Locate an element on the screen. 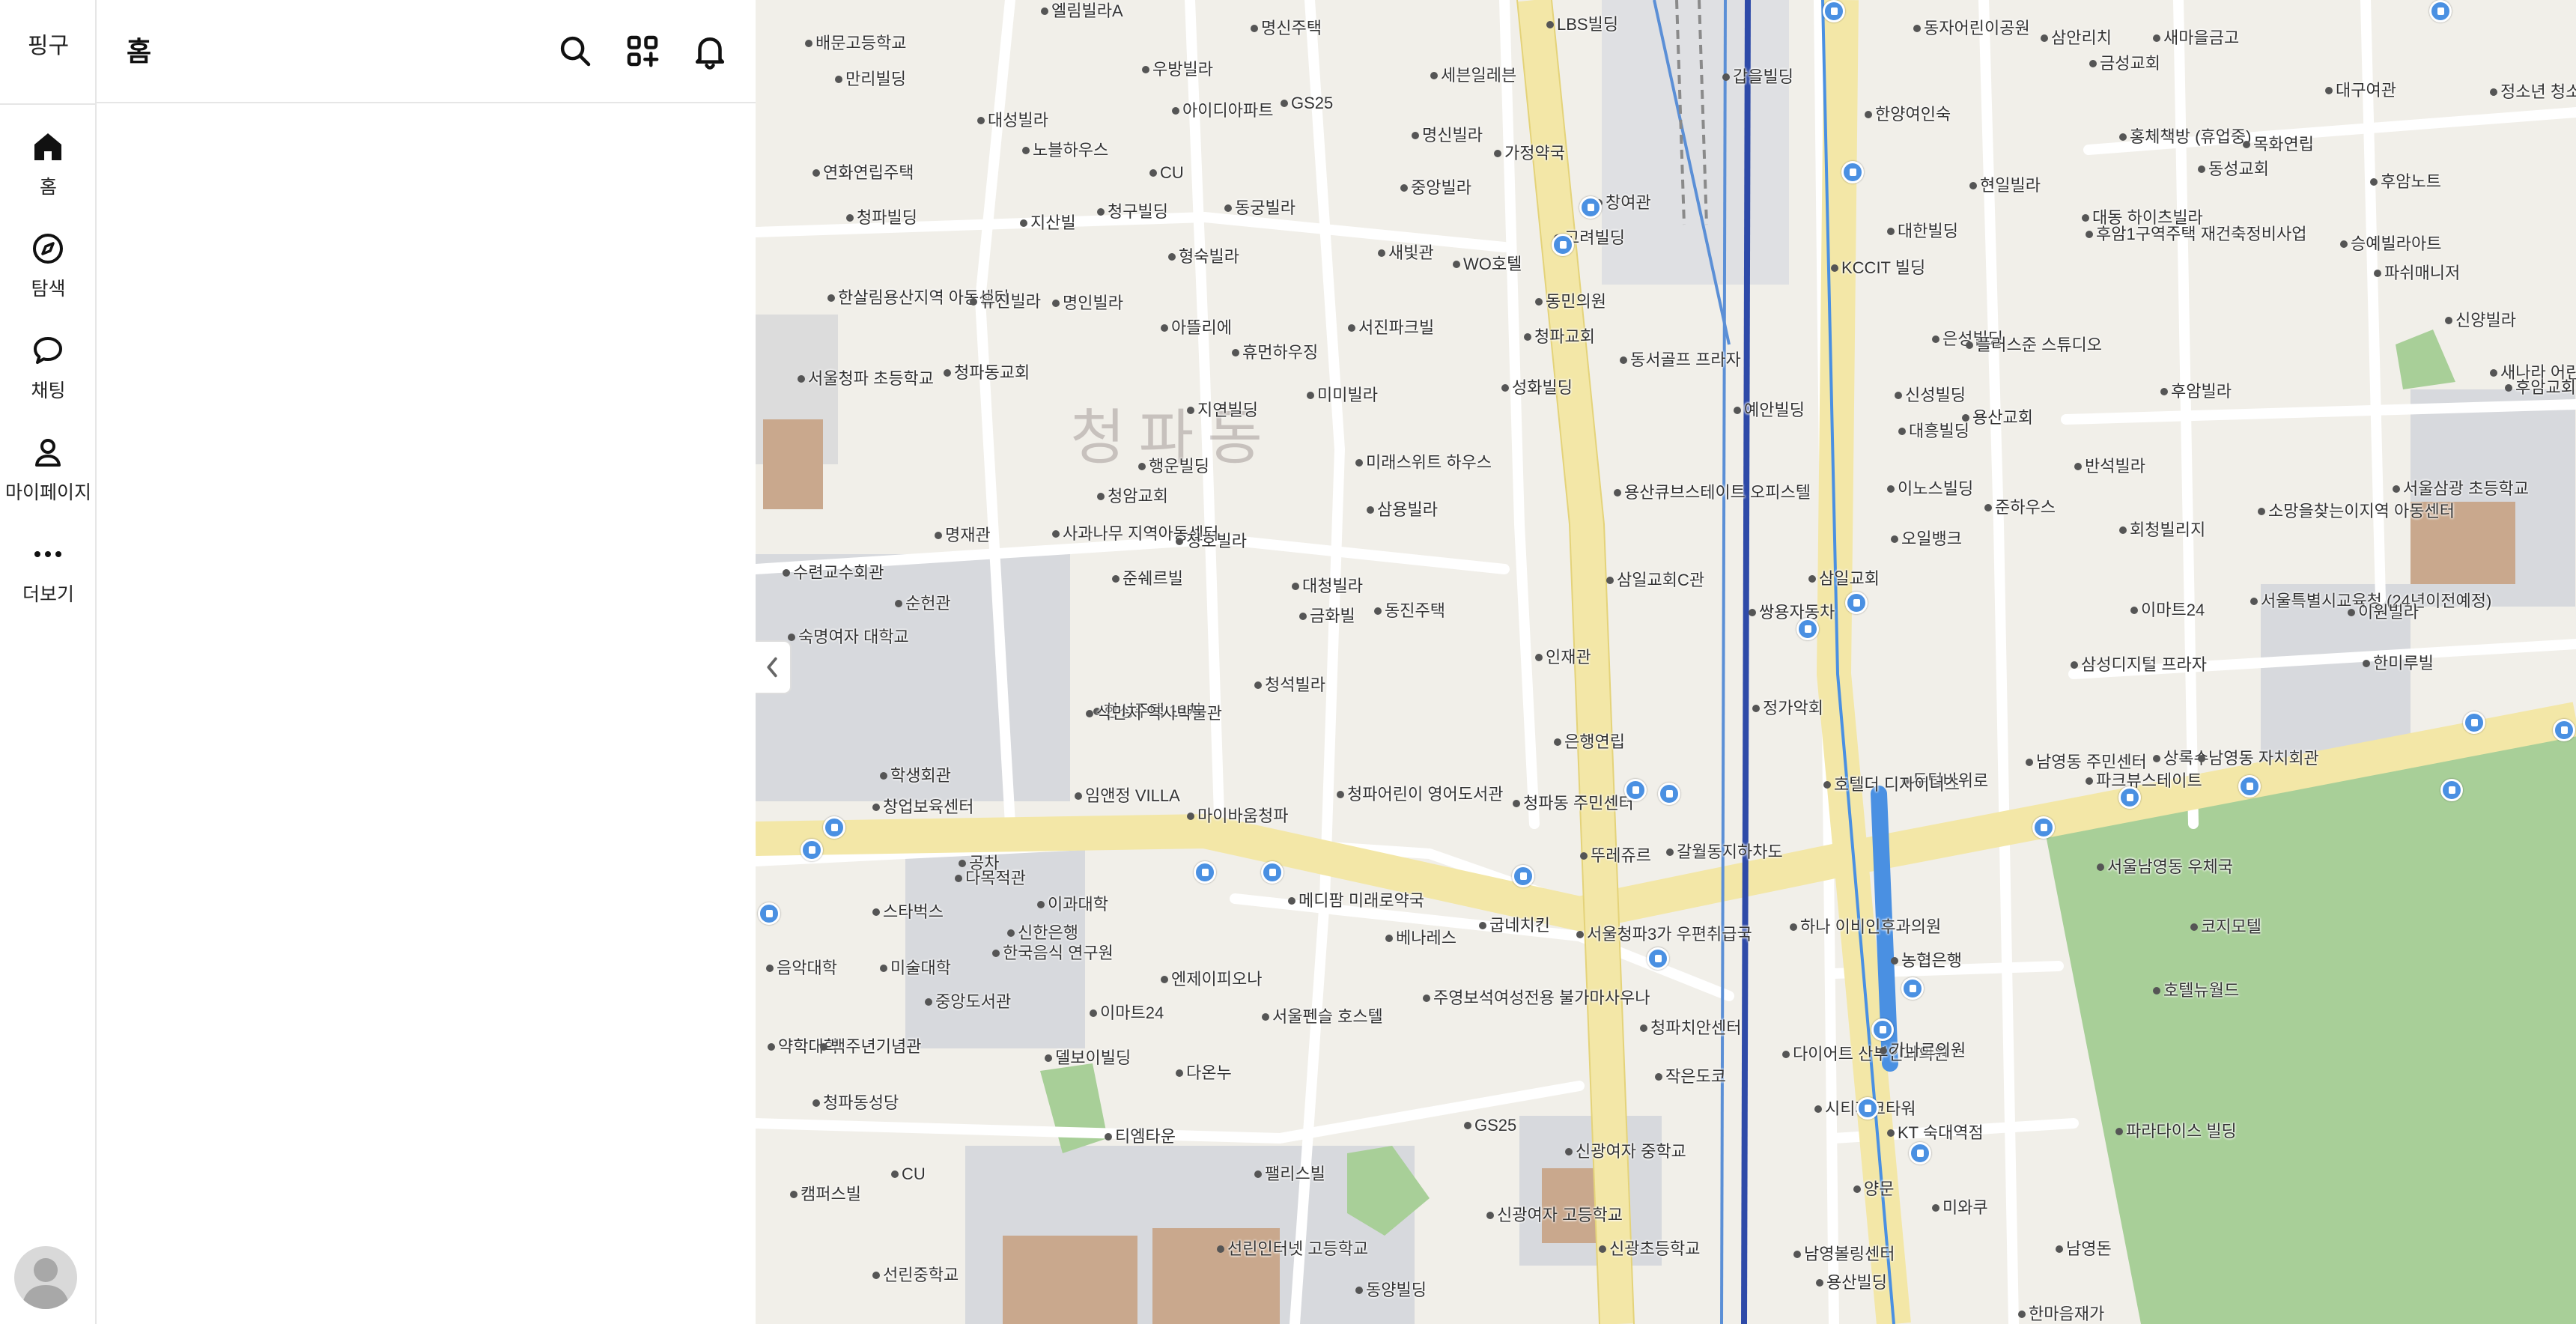 The height and width of the screenshot is (1324, 2576). map-poi-label: 동진주택 is located at coordinates (1415, 610).